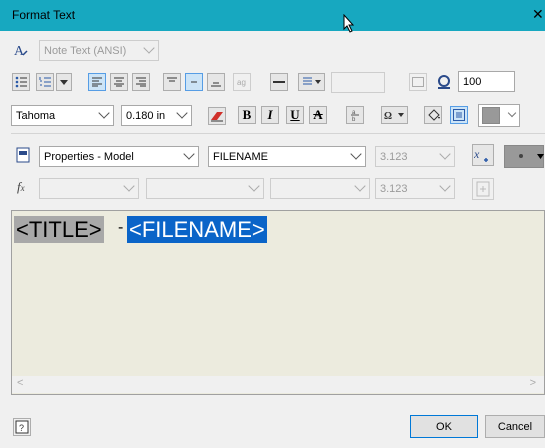 The image size is (545, 448). Describe the element at coordinates (358, 82) in the screenshot. I see `line-spacing-value` at that location.